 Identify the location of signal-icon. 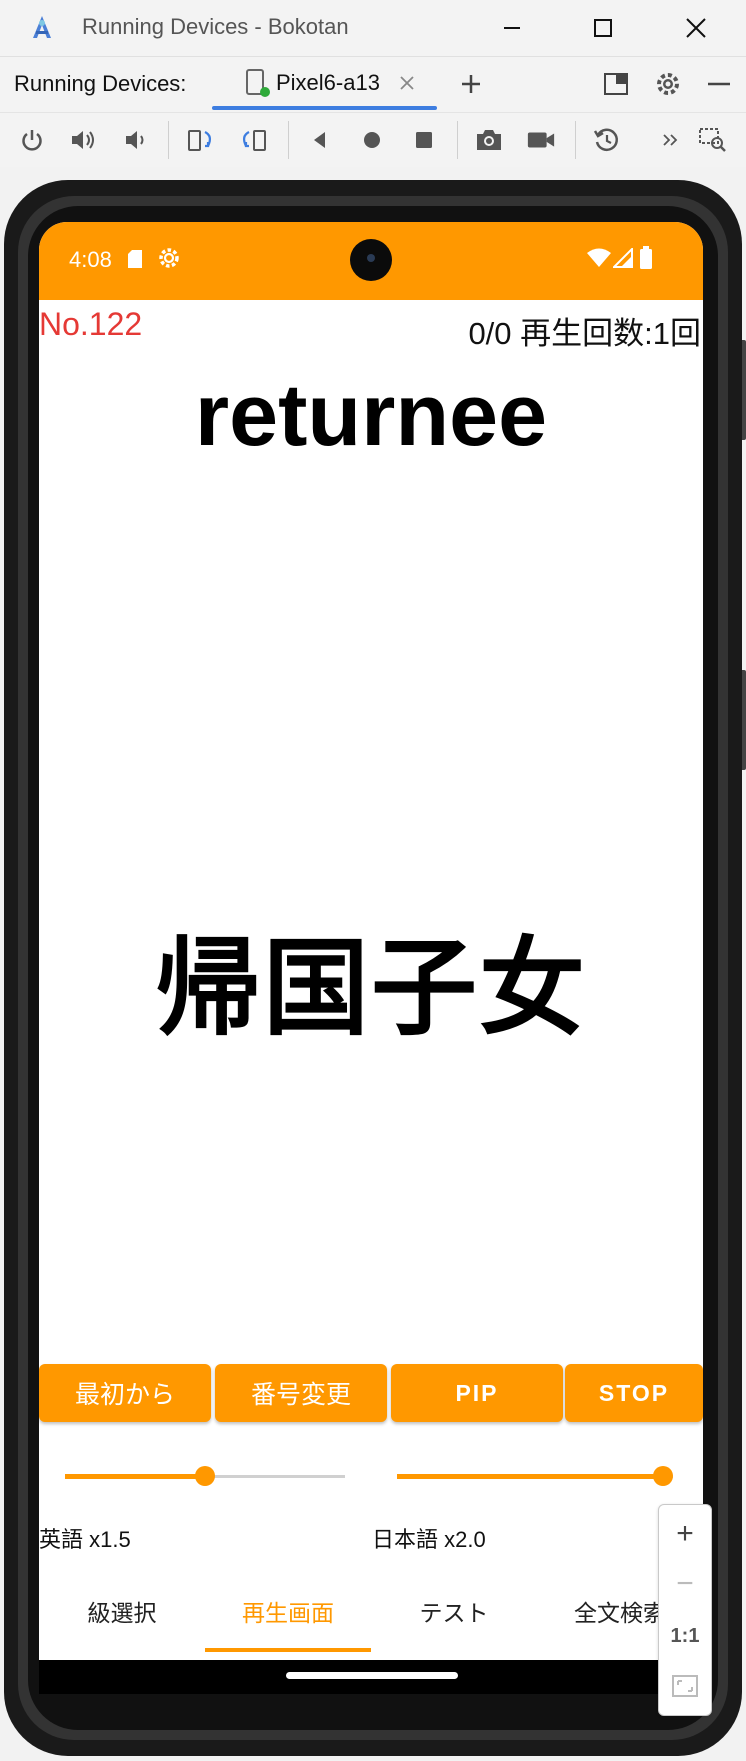
(623, 258).